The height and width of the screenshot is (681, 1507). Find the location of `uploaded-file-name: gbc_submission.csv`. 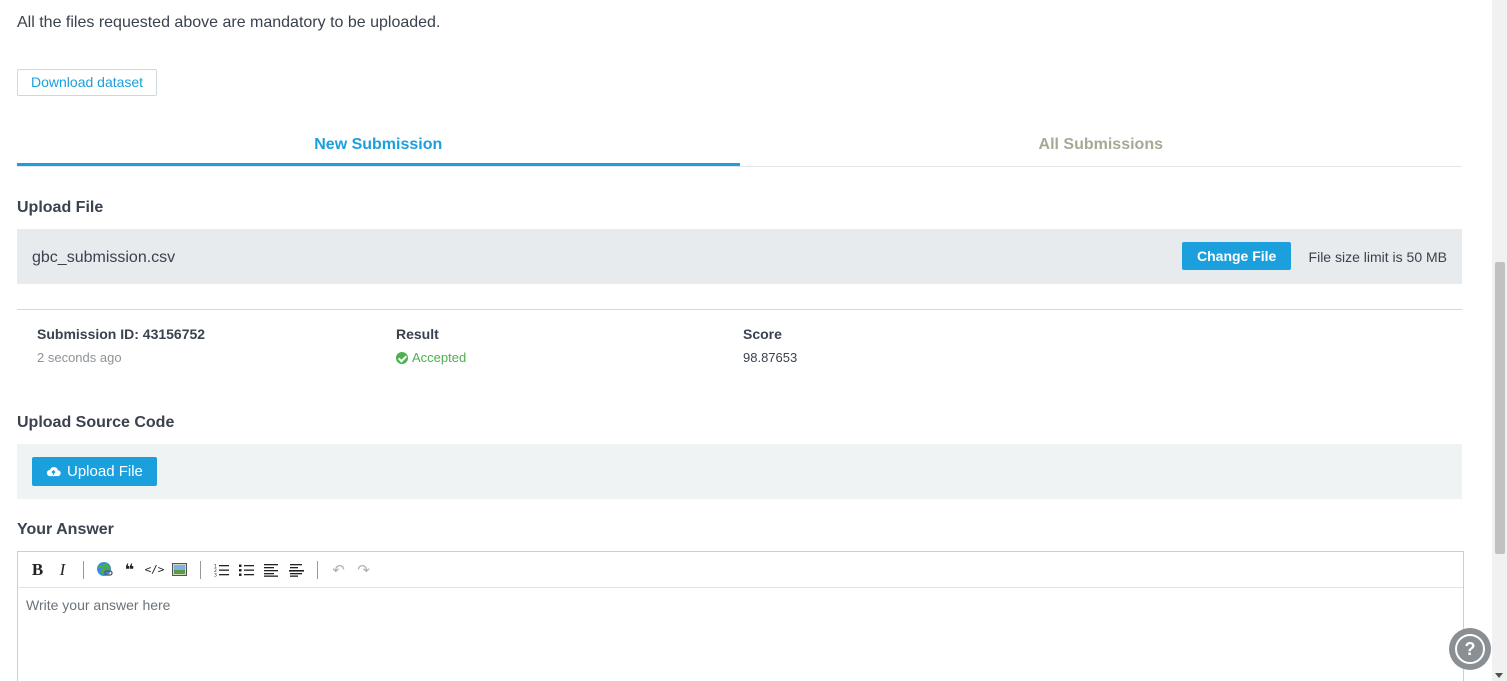

uploaded-file-name: gbc_submission.csv is located at coordinates (104, 257).